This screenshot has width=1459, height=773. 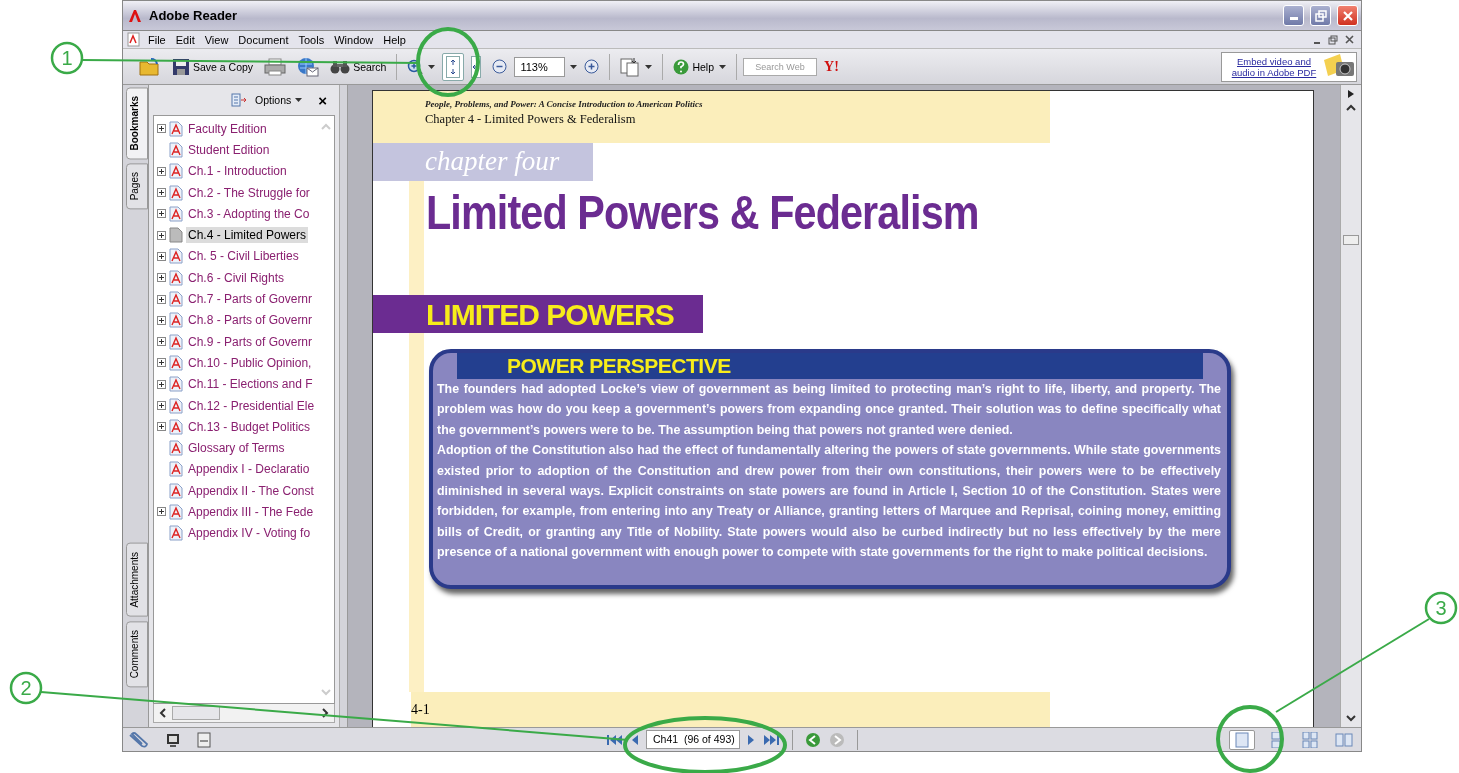 I want to click on bookmark-item: Student Edition, so click(x=229, y=149).